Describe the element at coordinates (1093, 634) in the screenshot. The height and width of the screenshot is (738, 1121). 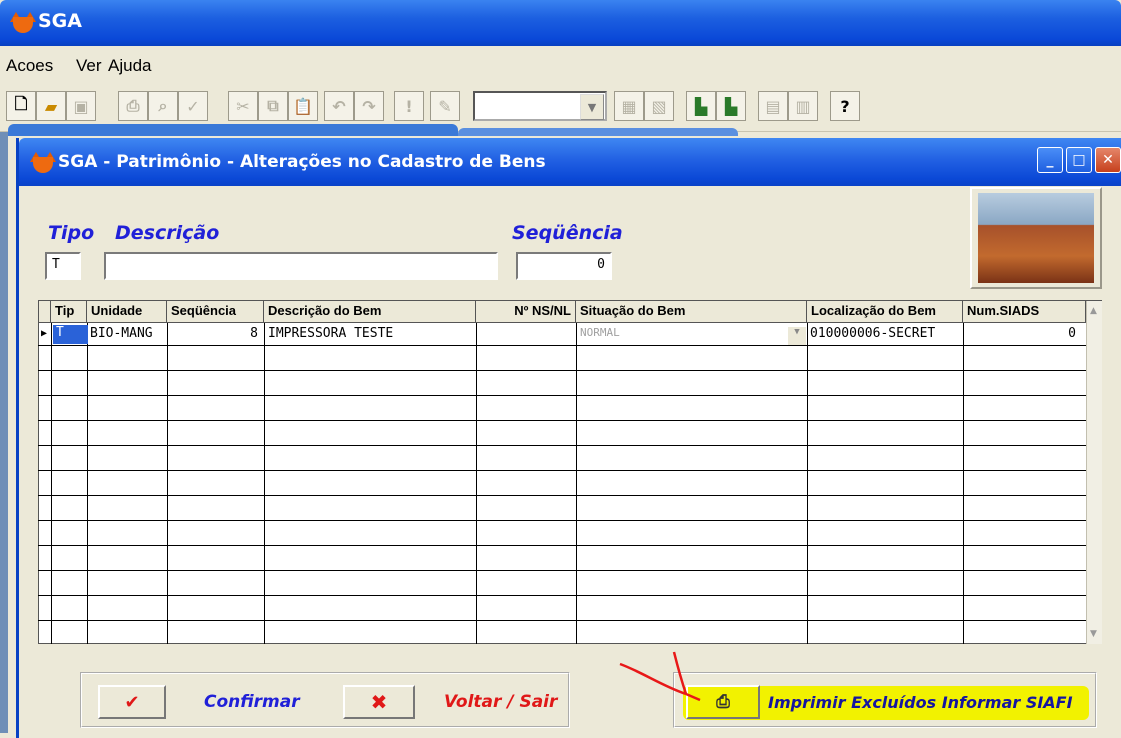
I see `scroll-down-icon: ▼` at that location.